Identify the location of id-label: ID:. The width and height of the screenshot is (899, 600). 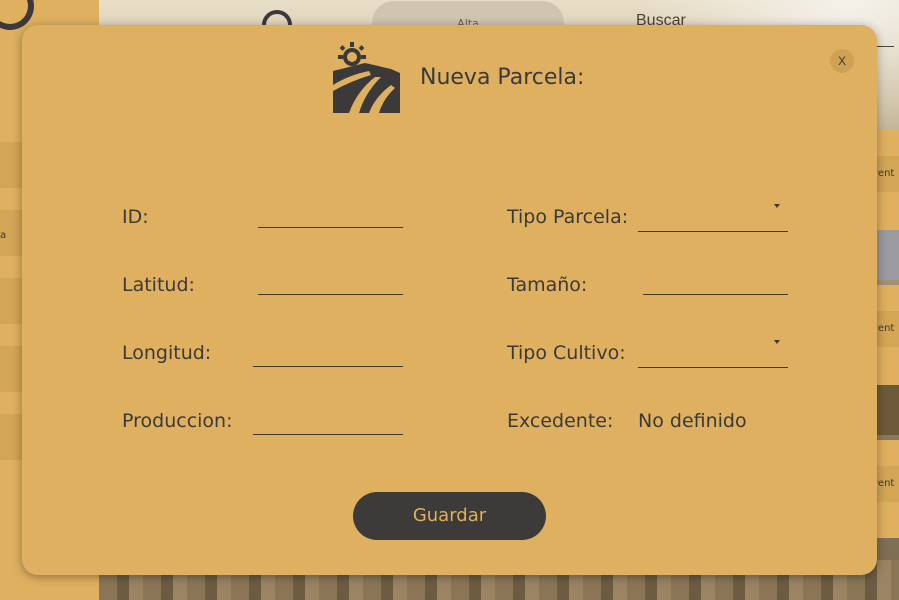
(135, 217).